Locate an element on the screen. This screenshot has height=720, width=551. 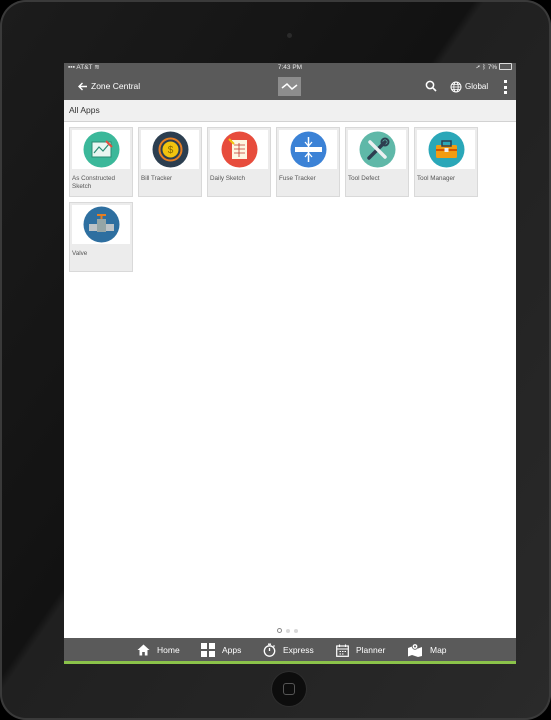
app-tile-label: Tool Manager is located at coordinates (436, 178).